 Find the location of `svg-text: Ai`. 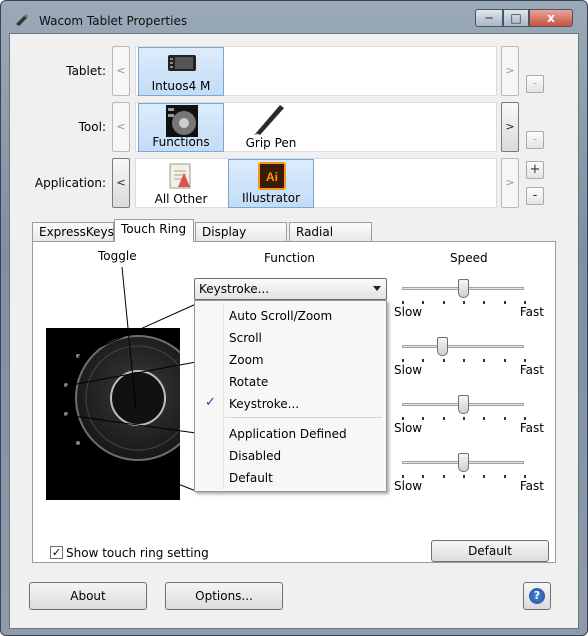

svg-text: Ai is located at coordinates (272, 177).